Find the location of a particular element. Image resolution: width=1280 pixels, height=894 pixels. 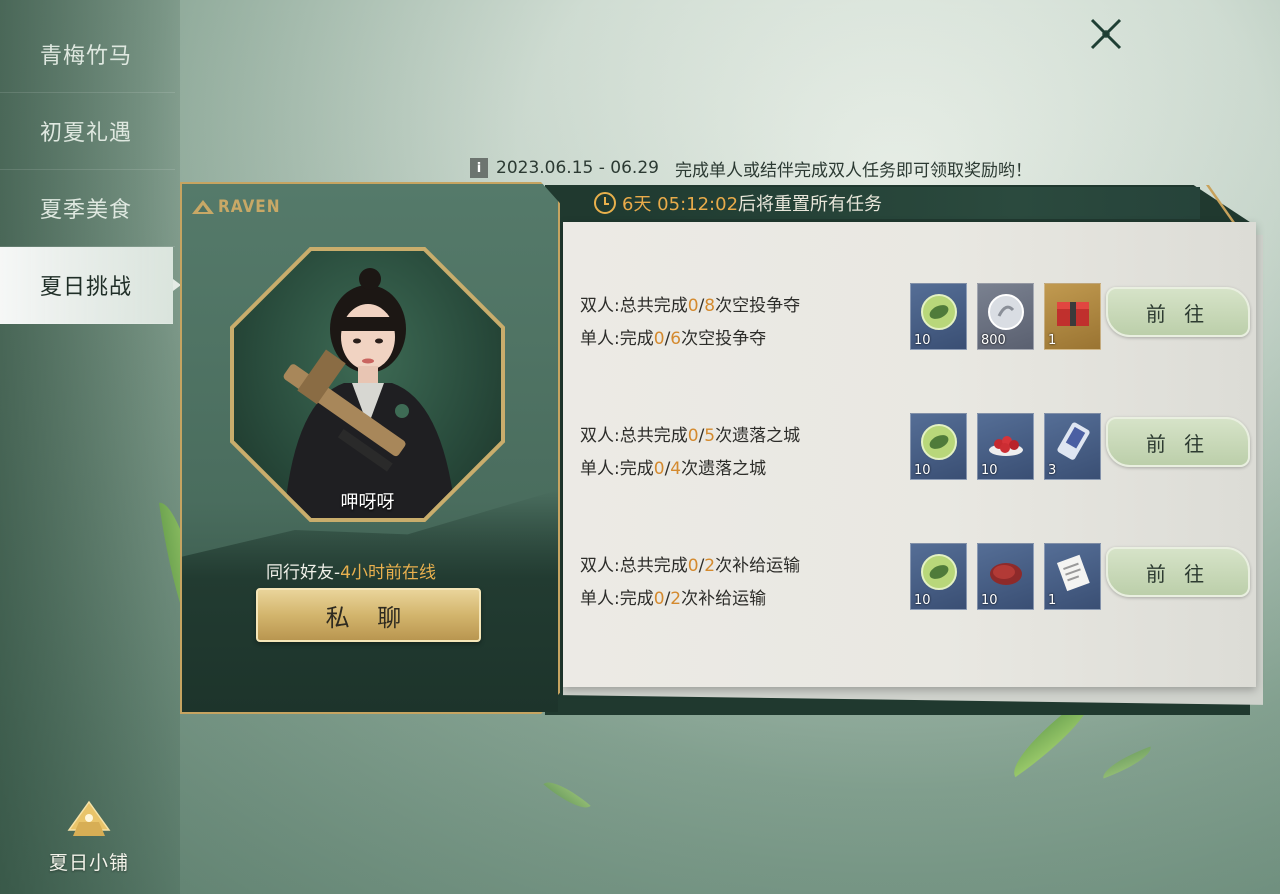

friend-status: 同行好友-4小时前在线 is located at coordinates (351, 570).